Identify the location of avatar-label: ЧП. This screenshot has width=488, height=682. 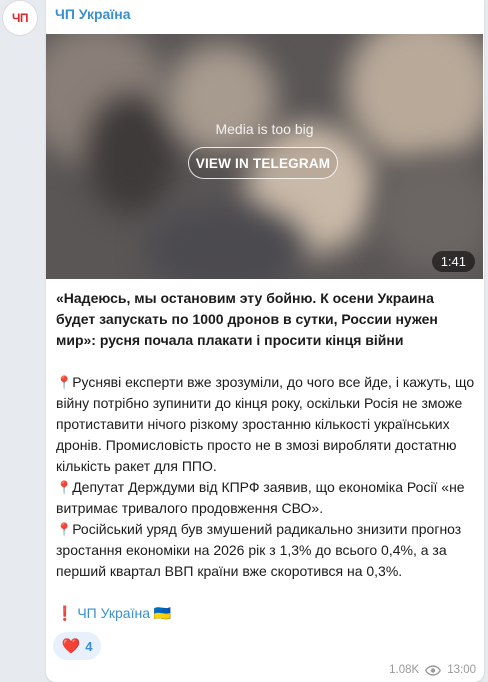
(20, 18).